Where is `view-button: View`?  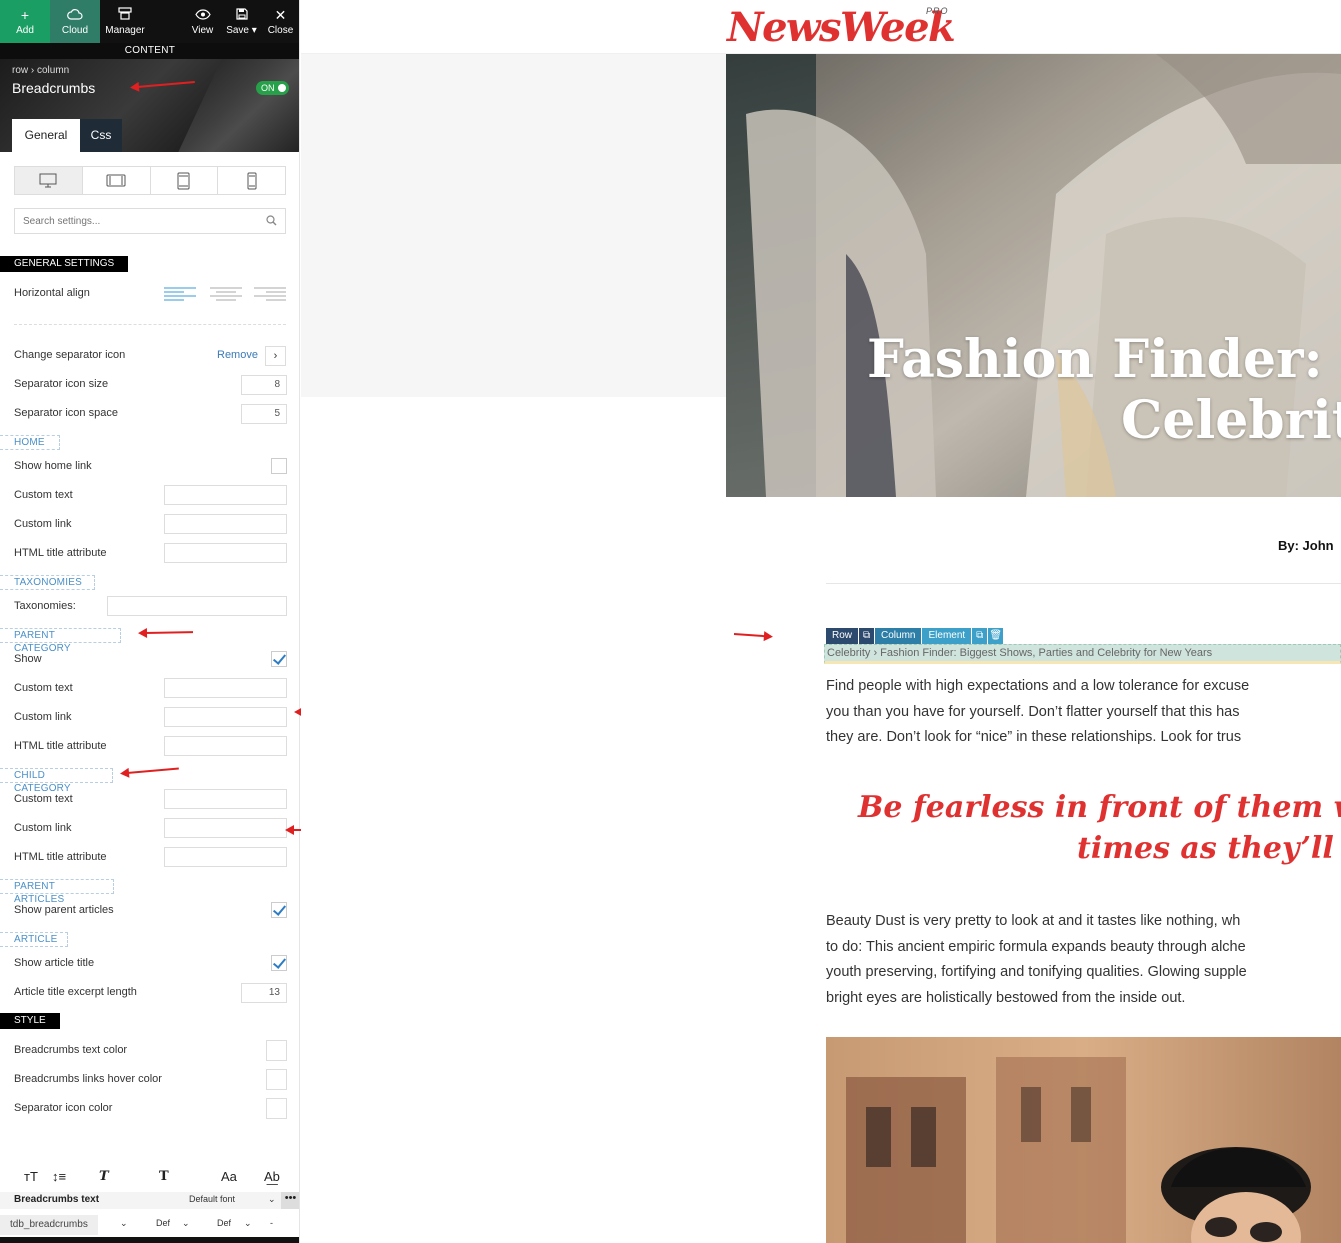
view-button: View is located at coordinates (202, 21).